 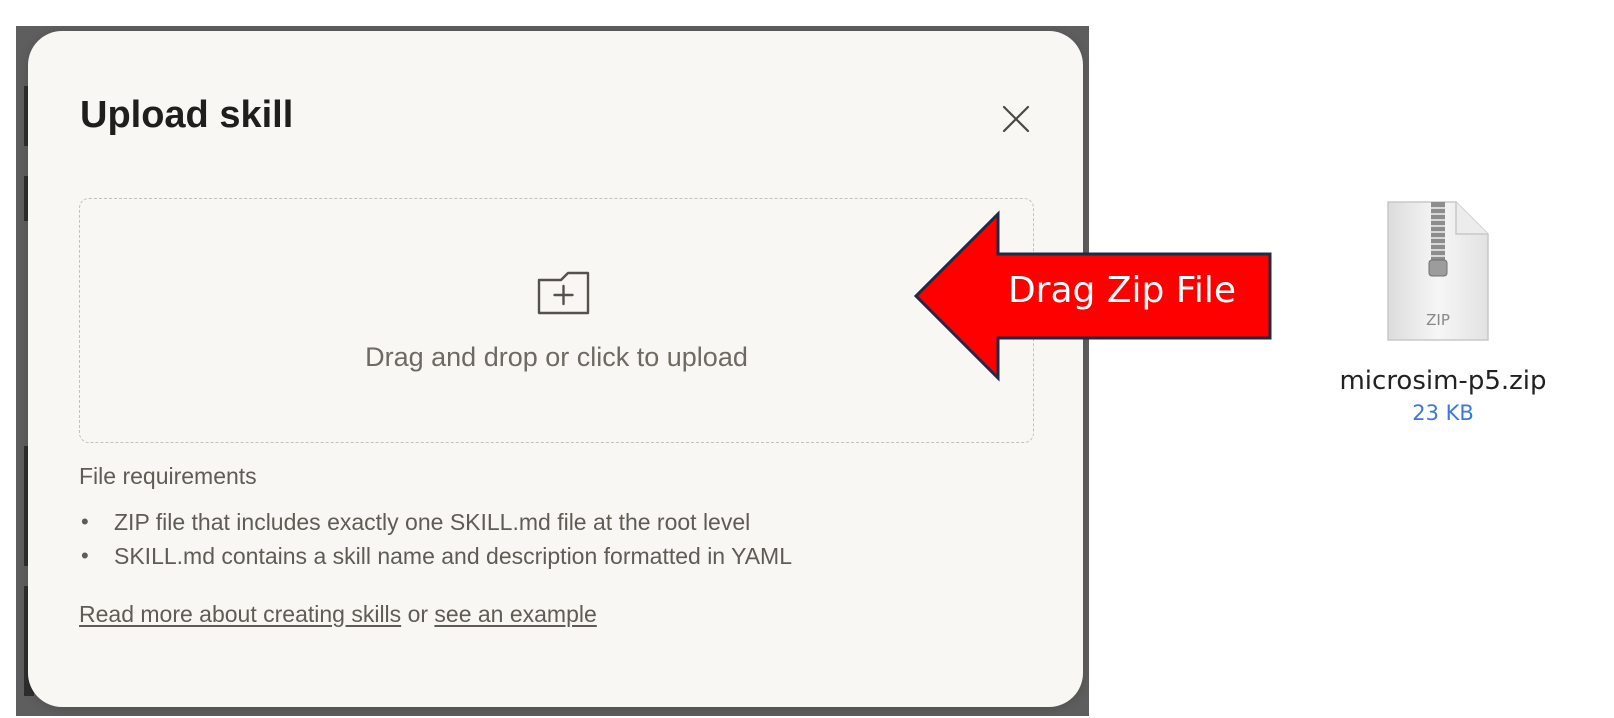 What do you see at coordinates (1438, 320) in the screenshot?
I see `zip-icon-label: ZIP` at bounding box center [1438, 320].